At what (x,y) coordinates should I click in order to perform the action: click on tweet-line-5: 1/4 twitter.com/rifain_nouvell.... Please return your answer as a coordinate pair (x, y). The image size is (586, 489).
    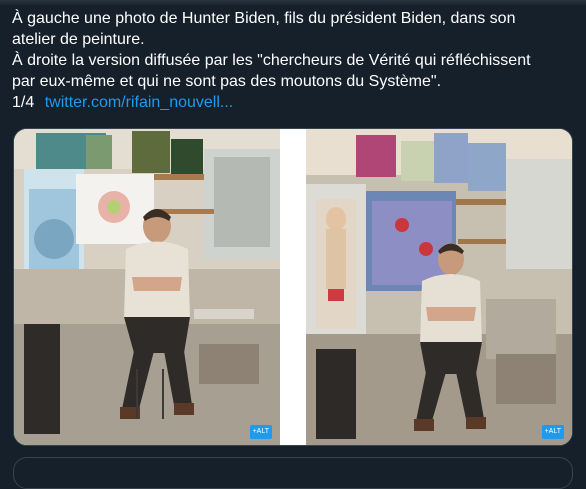
    Looking at the image, I should click on (294, 102).